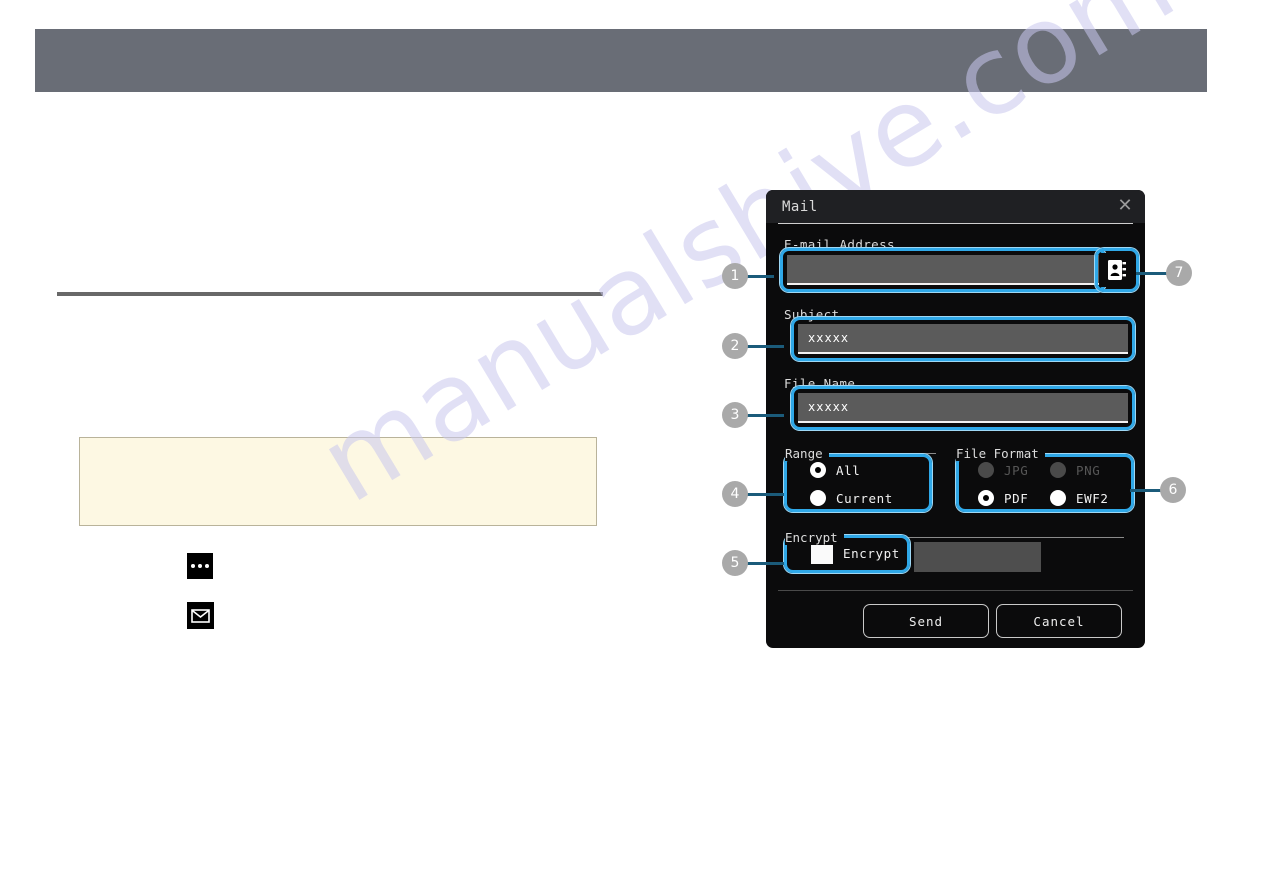 The width and height of the screenshot is (1263, 893). Describe the element at coordinates (1016, 498) in the screenshot. I see `format-option-pdf-label: PDF` at that location.